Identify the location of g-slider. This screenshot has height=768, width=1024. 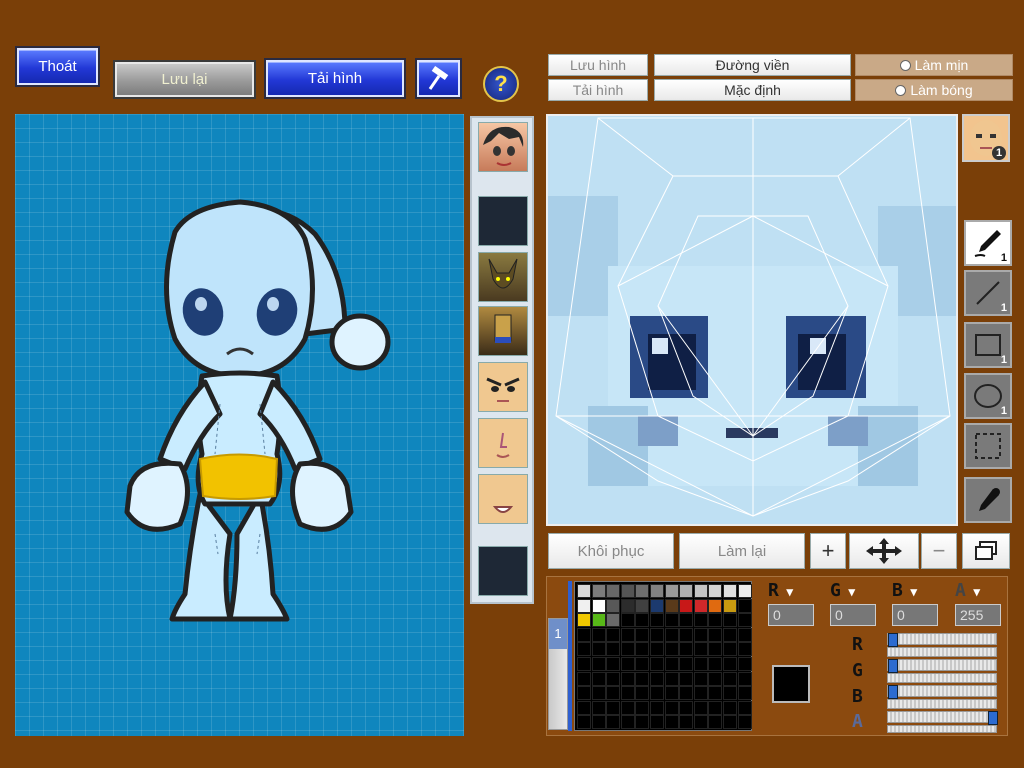
(942, 666).